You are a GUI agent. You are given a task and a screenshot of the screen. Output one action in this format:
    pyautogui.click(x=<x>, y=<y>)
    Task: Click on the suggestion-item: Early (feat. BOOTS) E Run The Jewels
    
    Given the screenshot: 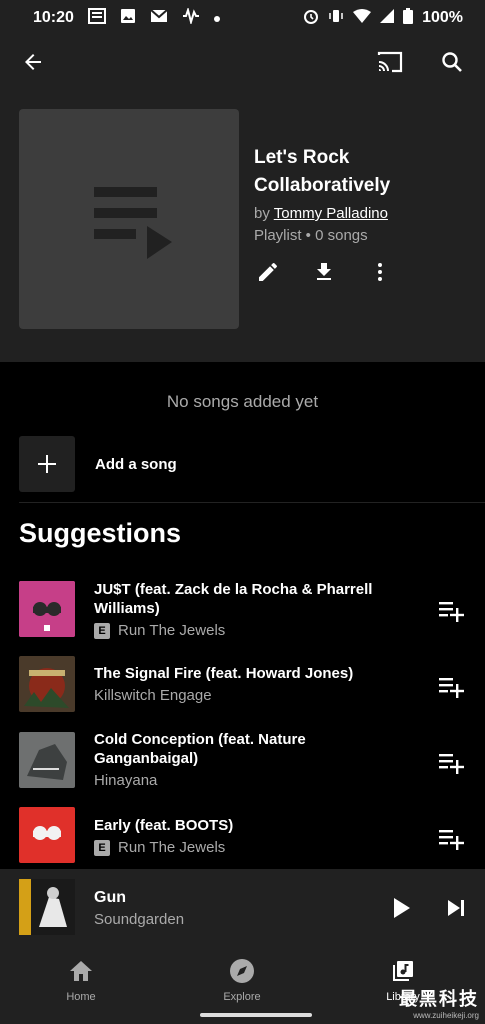 What is the action you would take?
    pyautogui.click(x=242, y=837)
    